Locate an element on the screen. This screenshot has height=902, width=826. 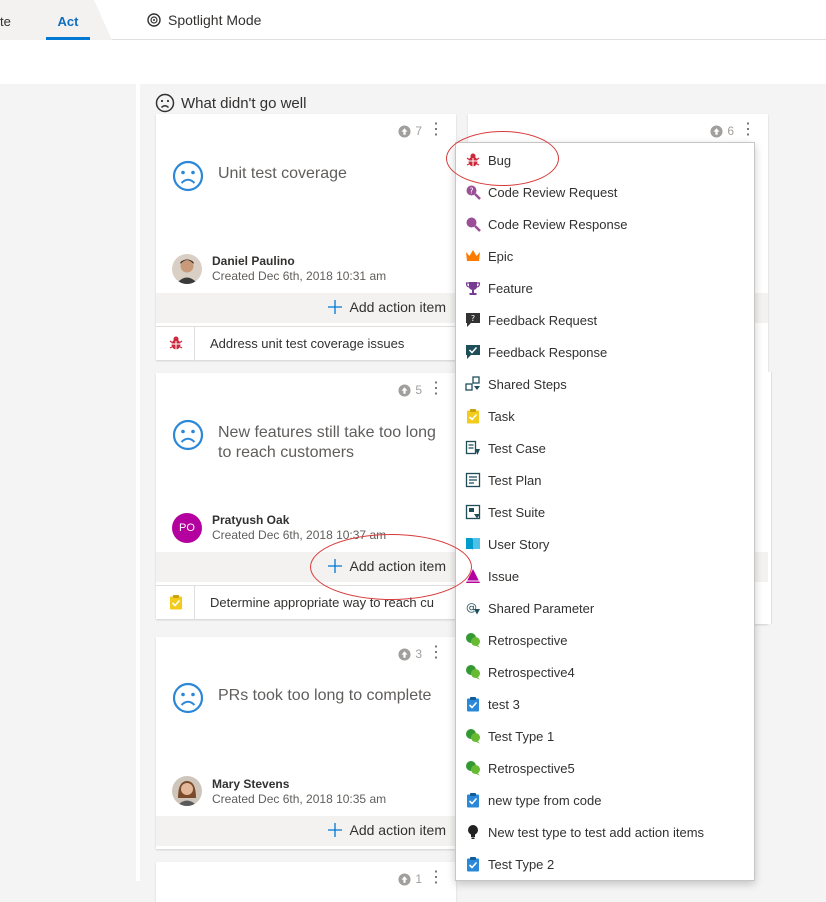
trophy-icon is located at coordinates (473, 288).